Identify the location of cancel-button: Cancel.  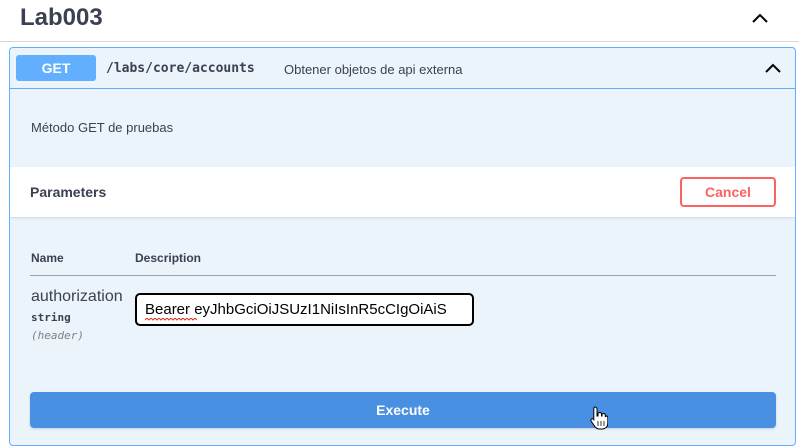
(728, 192).